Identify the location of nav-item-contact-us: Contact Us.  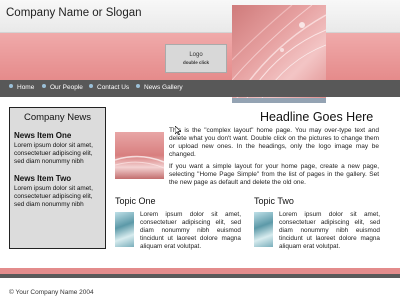
(109, 87).